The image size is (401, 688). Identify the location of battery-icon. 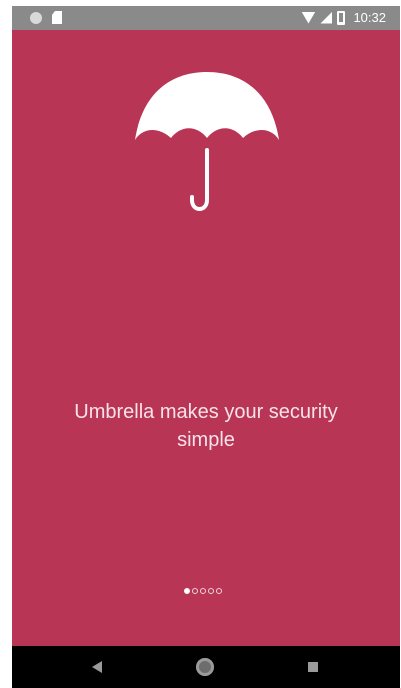
(341, 17).